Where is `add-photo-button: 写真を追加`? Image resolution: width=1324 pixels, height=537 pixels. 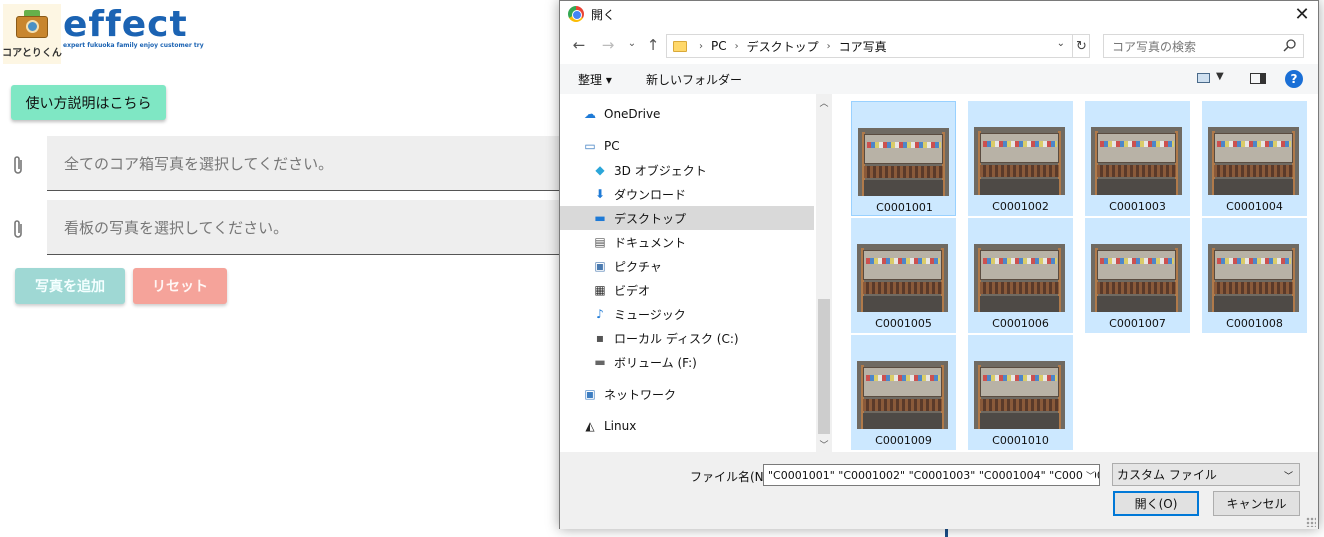 add-photo-button: 写真を追加 is located at coordinates (70, 286).